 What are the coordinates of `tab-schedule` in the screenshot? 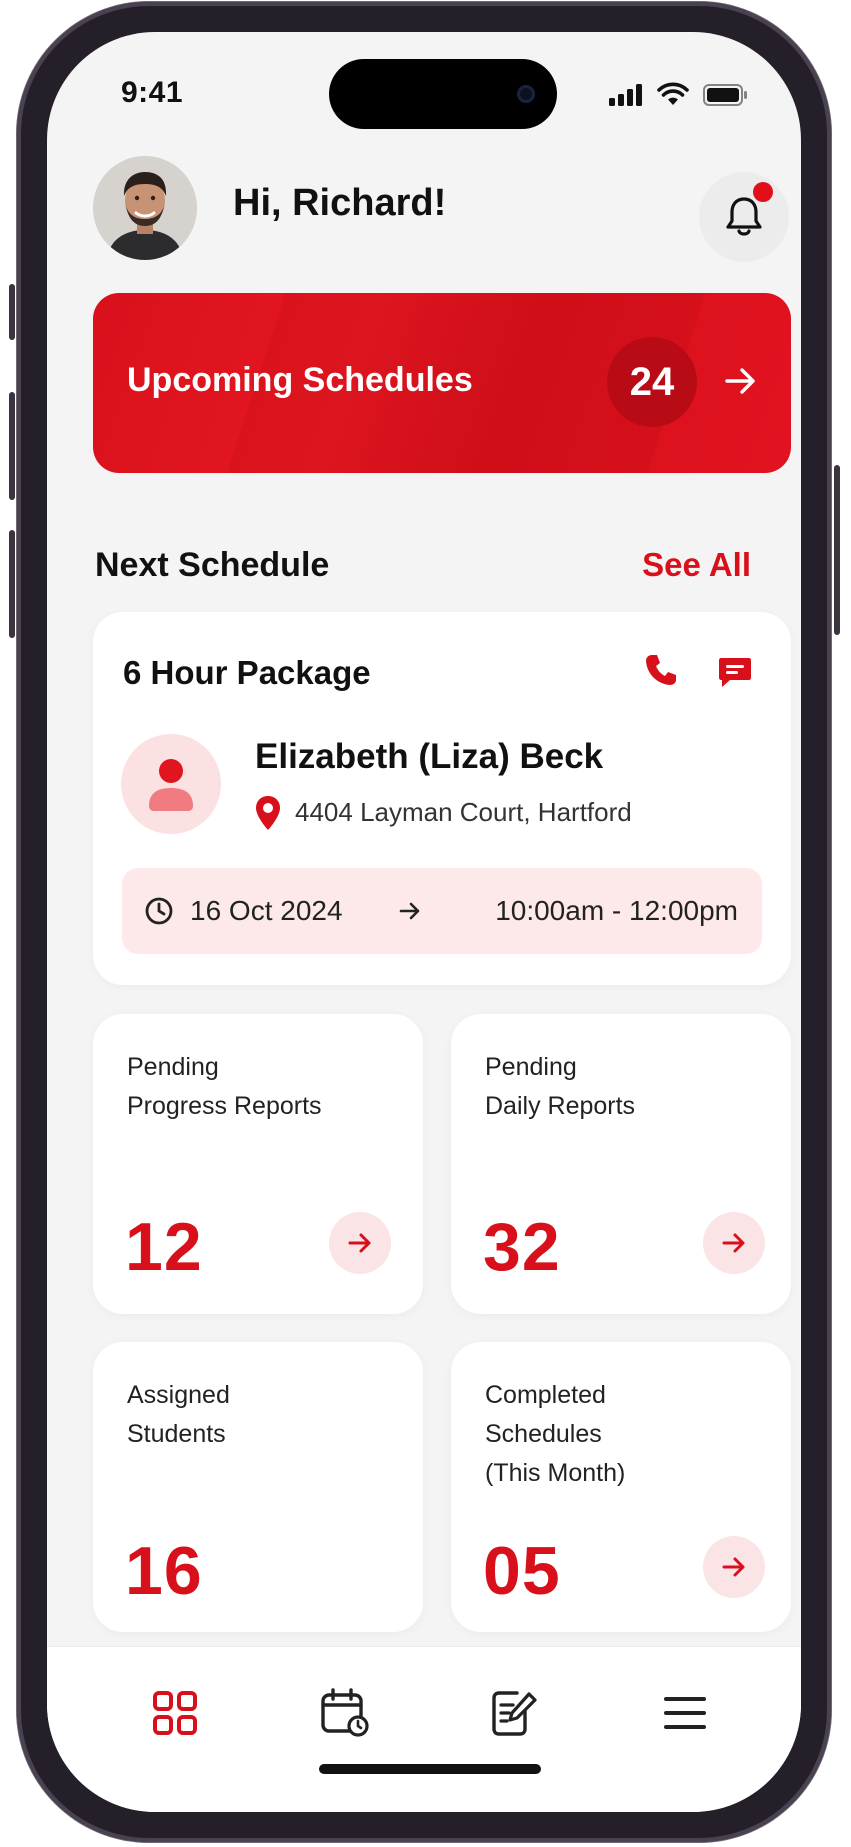 It's located at (345, 1713).